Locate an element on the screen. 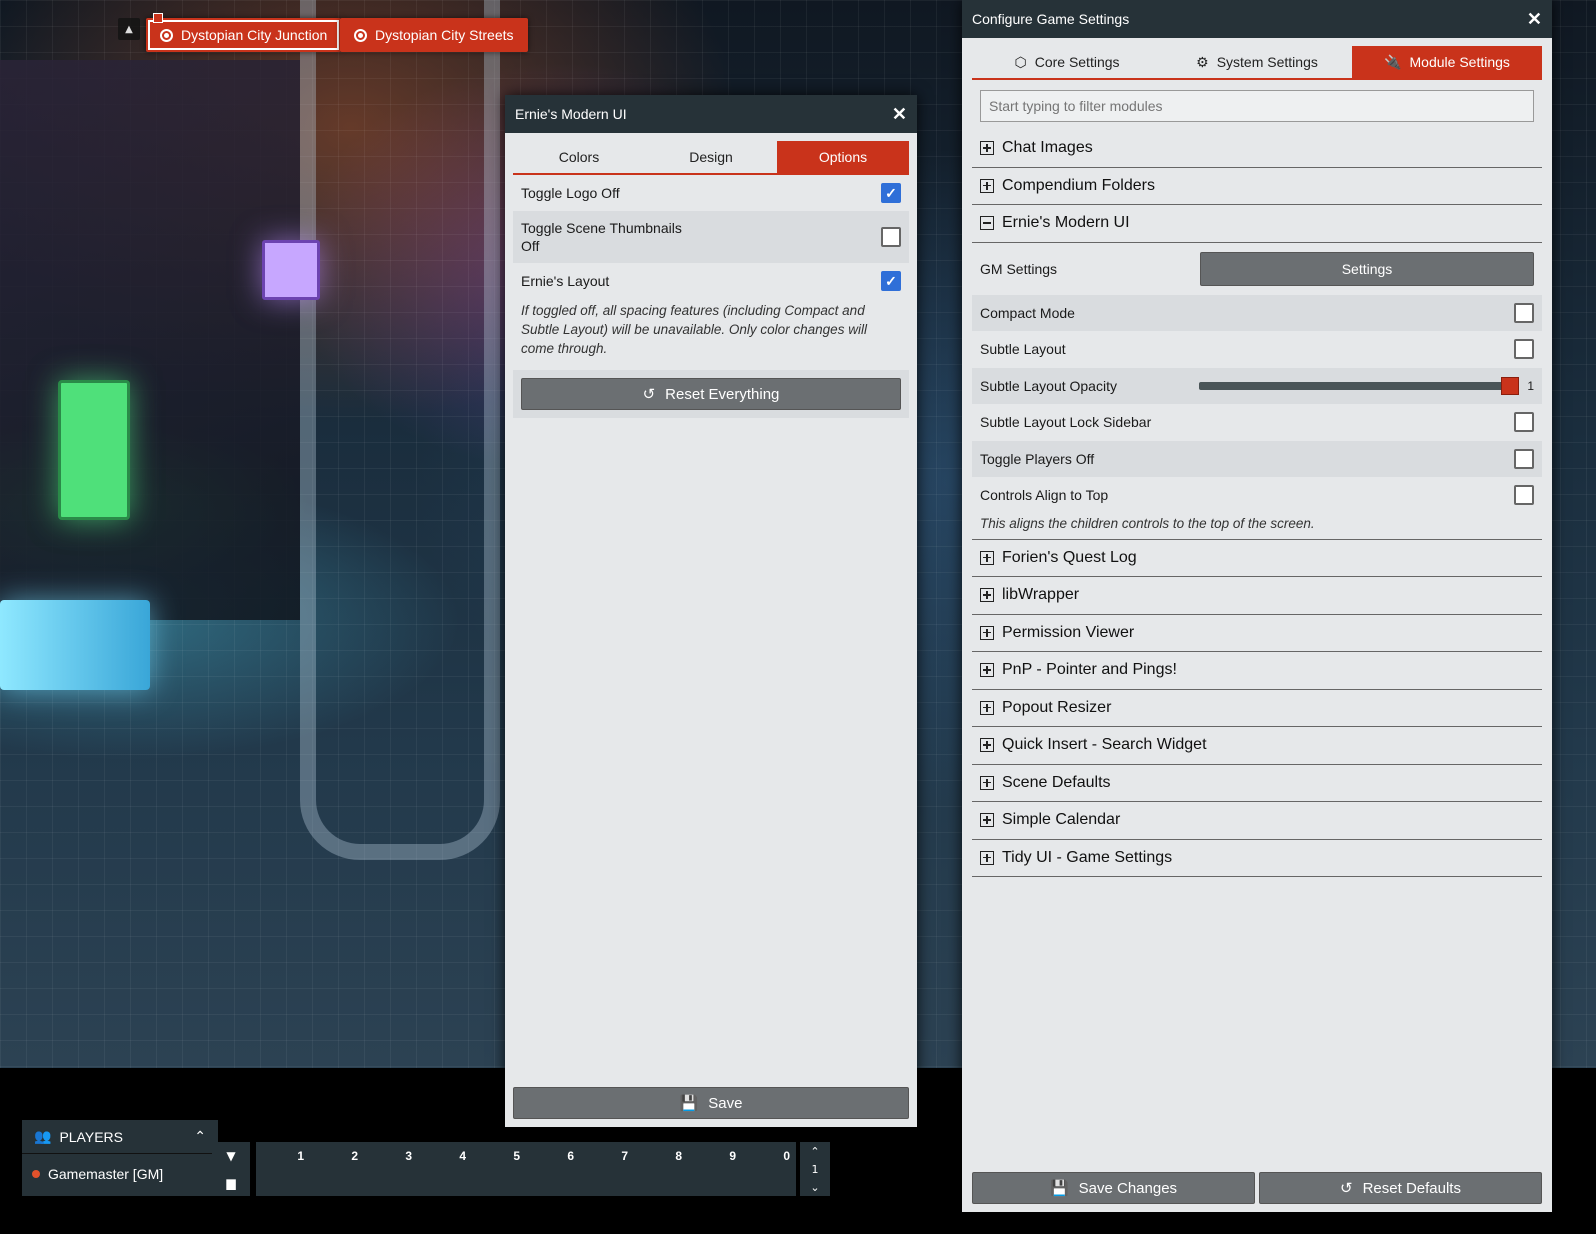  footer-buttons: 💾 Save Changes ↺ Reset Defaults is located at coordinates (1257, 1188).